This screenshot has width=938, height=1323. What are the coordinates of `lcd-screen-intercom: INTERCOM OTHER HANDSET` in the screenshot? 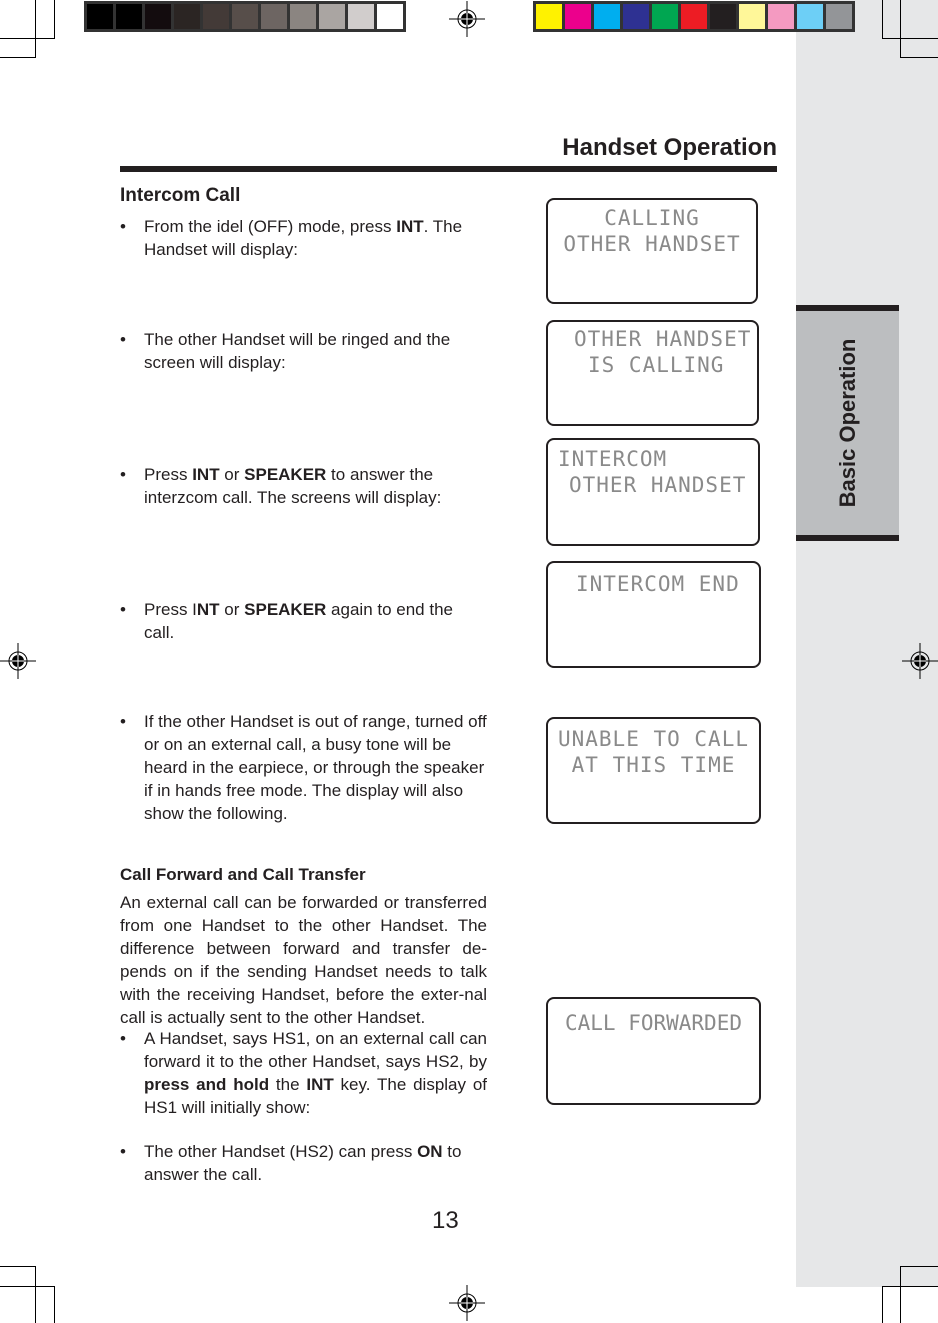 It's located at (653, 492).